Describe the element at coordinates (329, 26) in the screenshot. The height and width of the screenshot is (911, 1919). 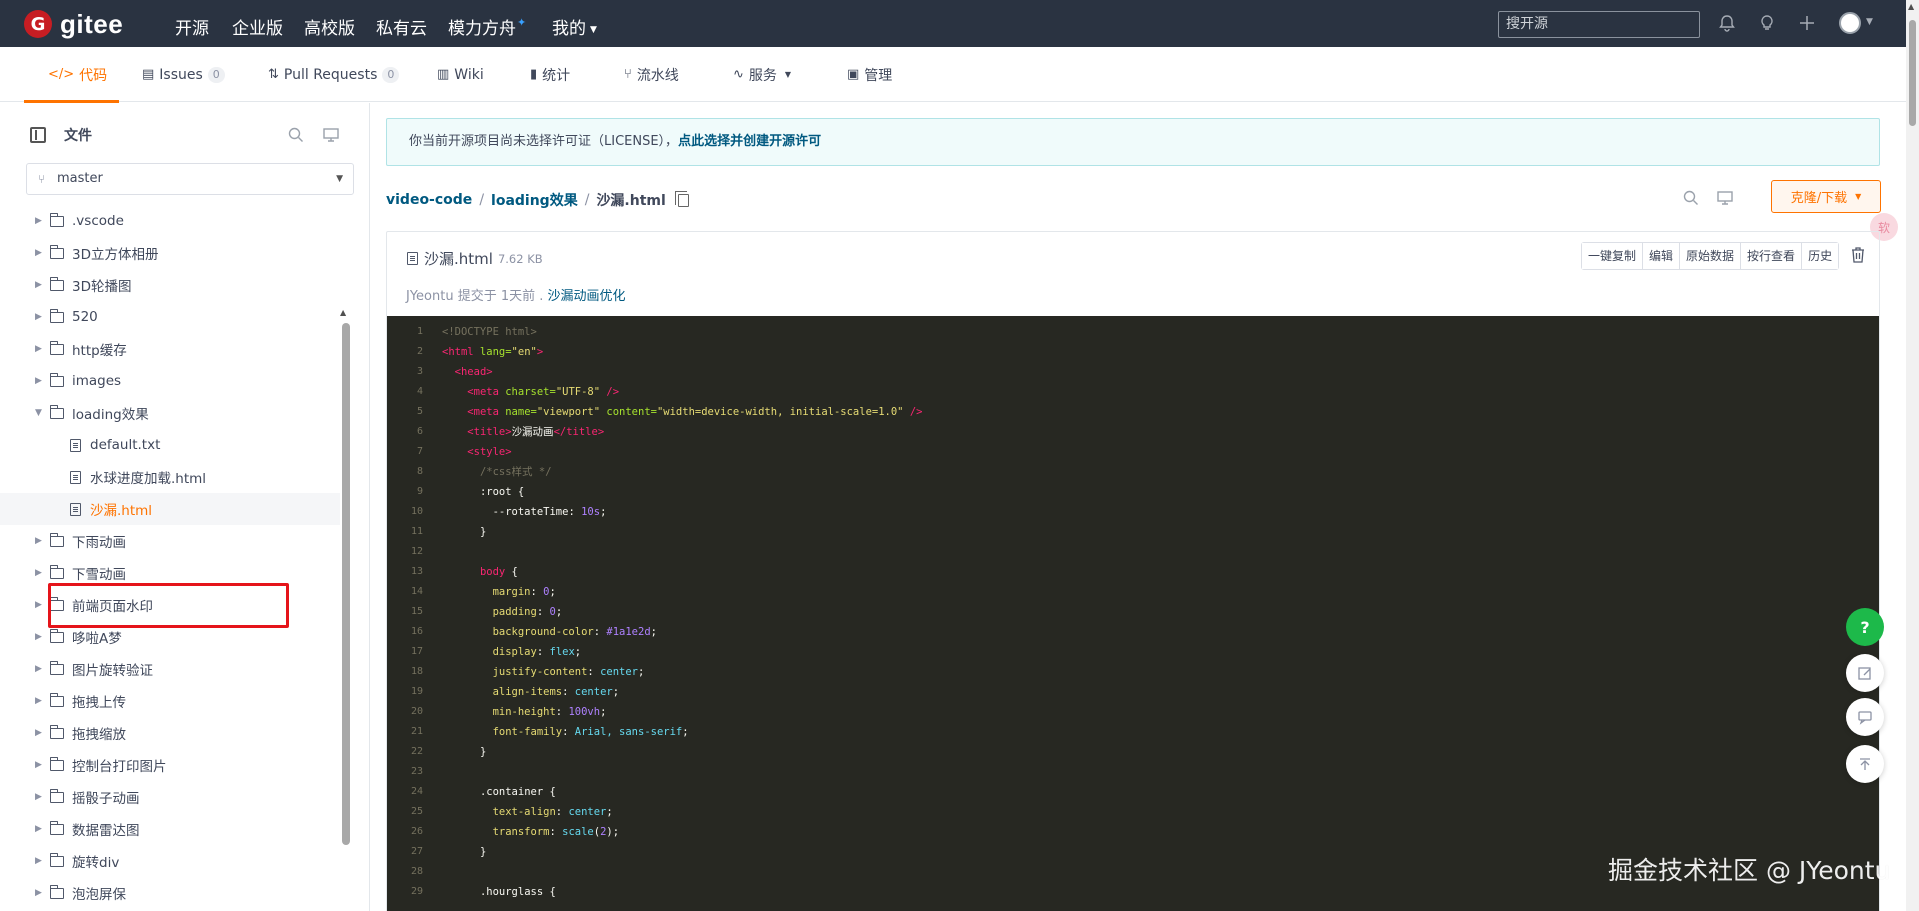
I see `nav-education: 高校版` at that location.